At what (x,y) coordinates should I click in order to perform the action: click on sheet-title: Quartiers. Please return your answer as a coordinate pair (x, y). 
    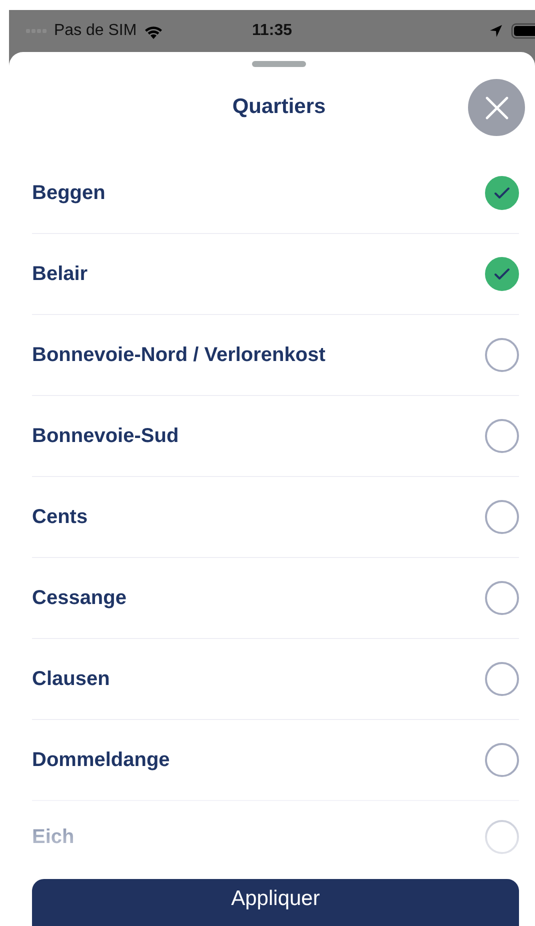
    Looking at the image, I should click on (279, 107).